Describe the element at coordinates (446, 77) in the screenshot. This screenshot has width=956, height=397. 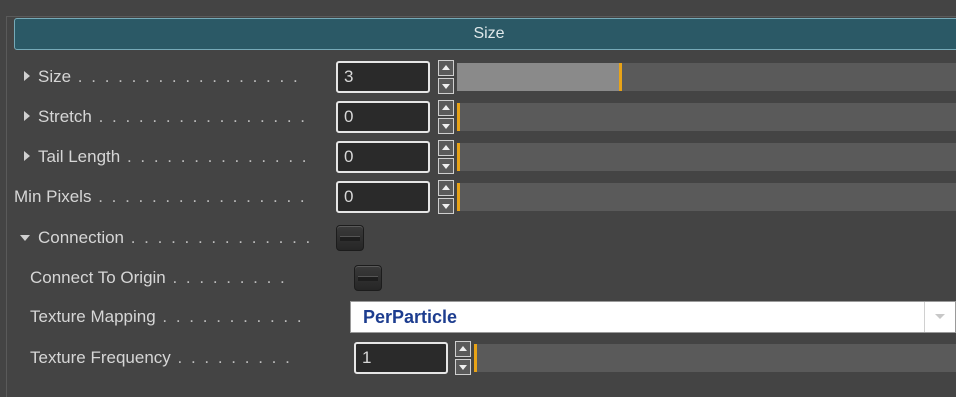
I see `size-spinner` at that location.